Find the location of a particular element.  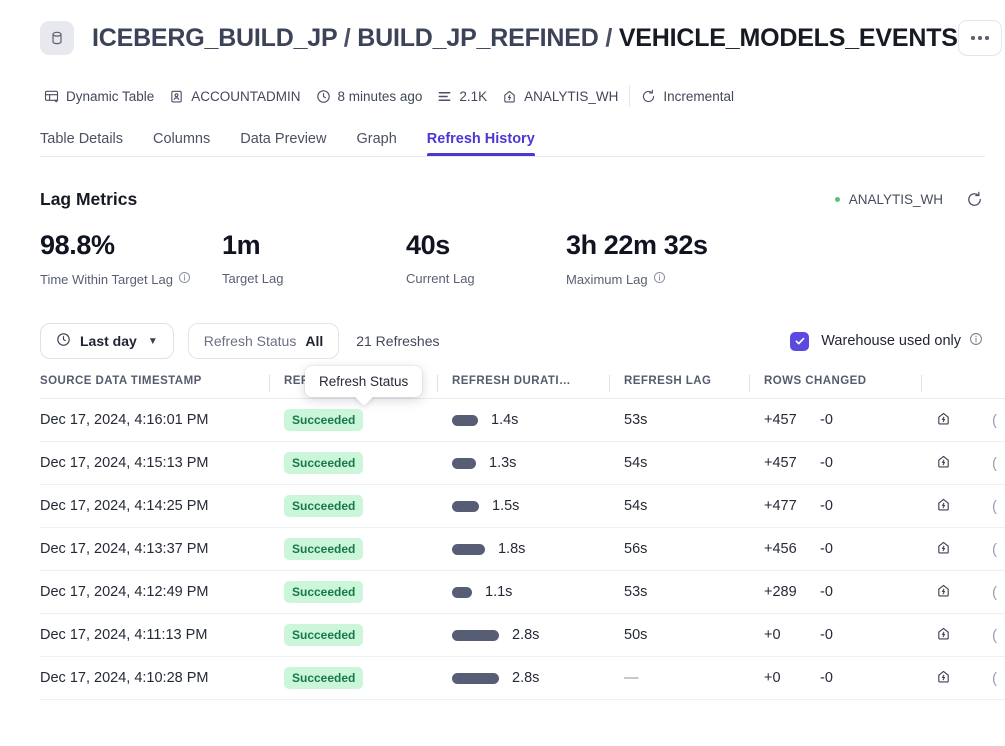

role-badge-icon is located at coordinates (176, 96).